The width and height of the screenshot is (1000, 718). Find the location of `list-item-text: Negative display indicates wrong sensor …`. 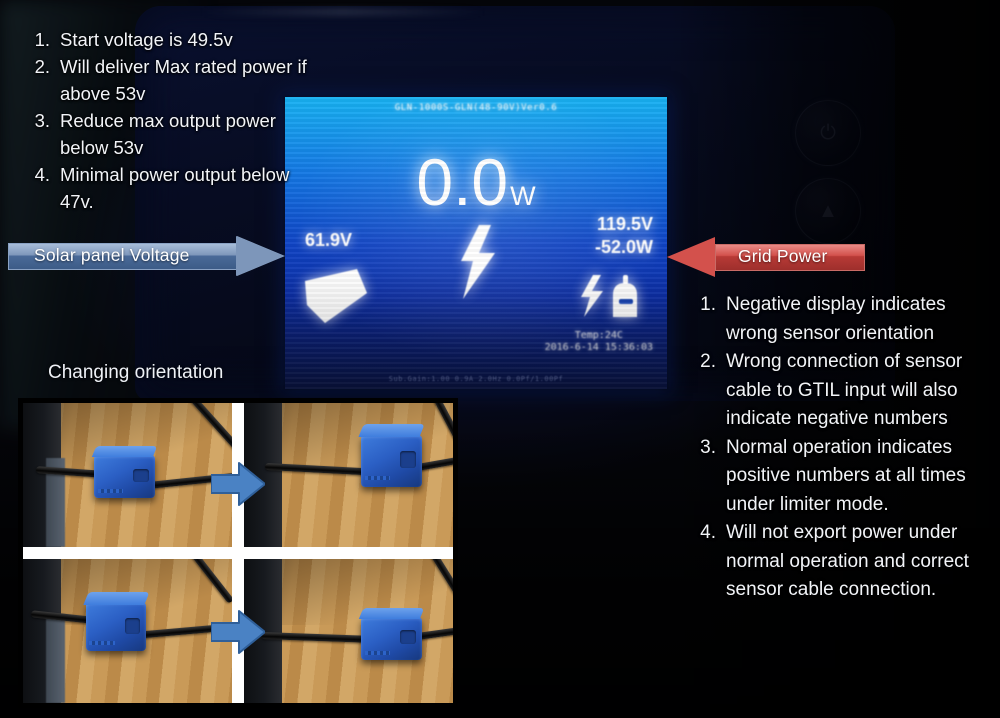

list-item-text: Negative display indicates wrong sensor … is located at coordinates (836, 319).